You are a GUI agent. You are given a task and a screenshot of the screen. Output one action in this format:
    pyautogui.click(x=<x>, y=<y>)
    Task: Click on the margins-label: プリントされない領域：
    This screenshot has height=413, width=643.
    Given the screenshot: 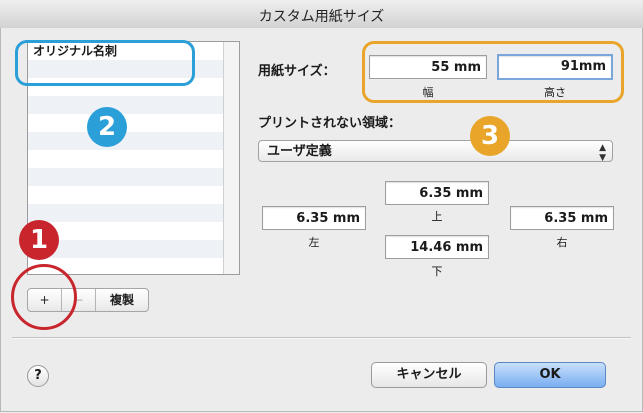 What is the action you would take?
    pyautogui.click(x=330, y=123)
    